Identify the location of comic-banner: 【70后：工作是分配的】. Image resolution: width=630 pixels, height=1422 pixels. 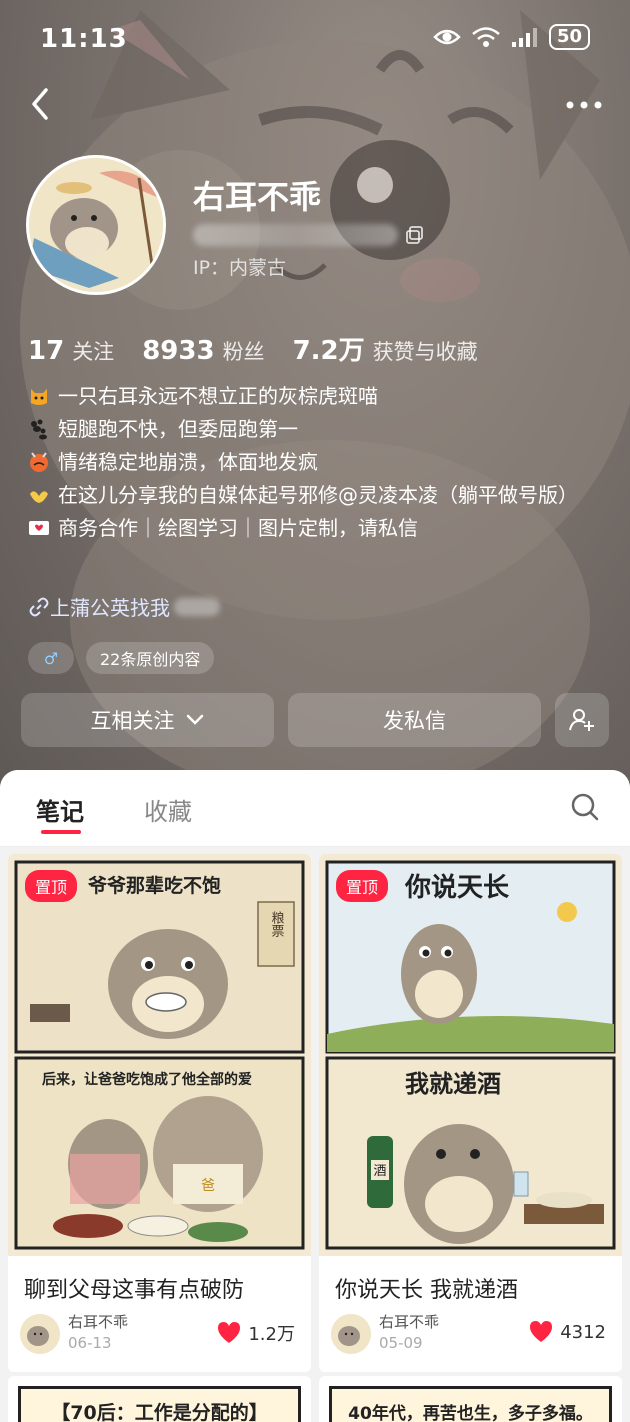
(159, 1404).